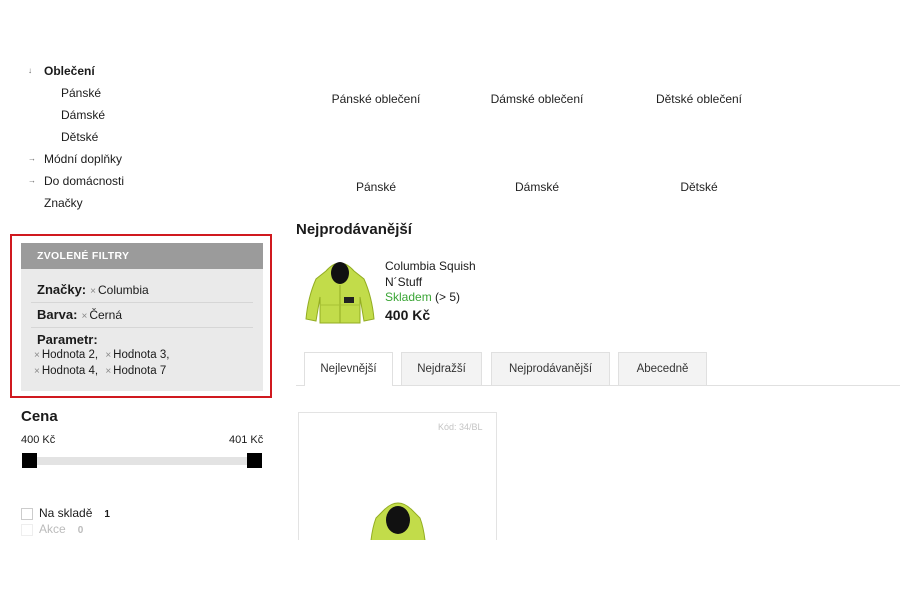  I want to click on product-card-image, so click(398, 520).